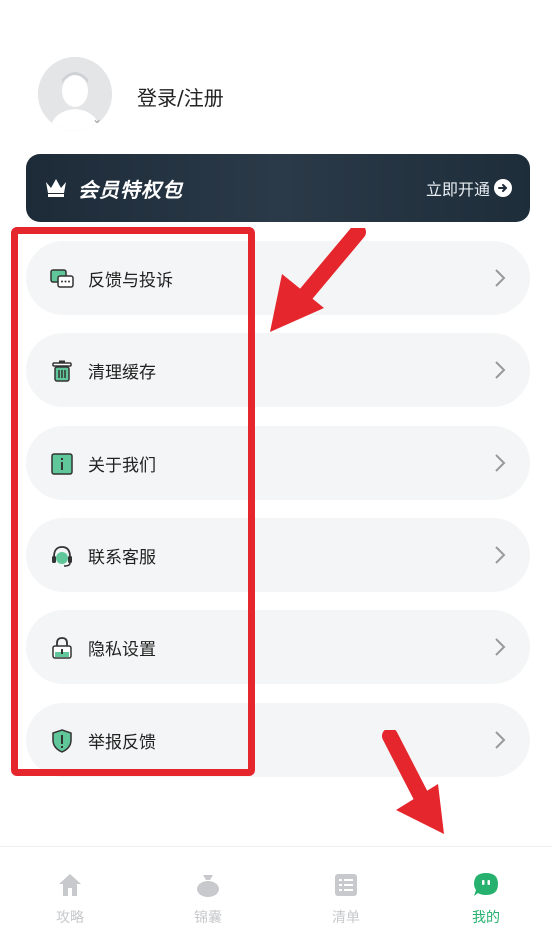 This screenshot has height=944, width=552. I want to click on bag-icon, so click(208, 886).